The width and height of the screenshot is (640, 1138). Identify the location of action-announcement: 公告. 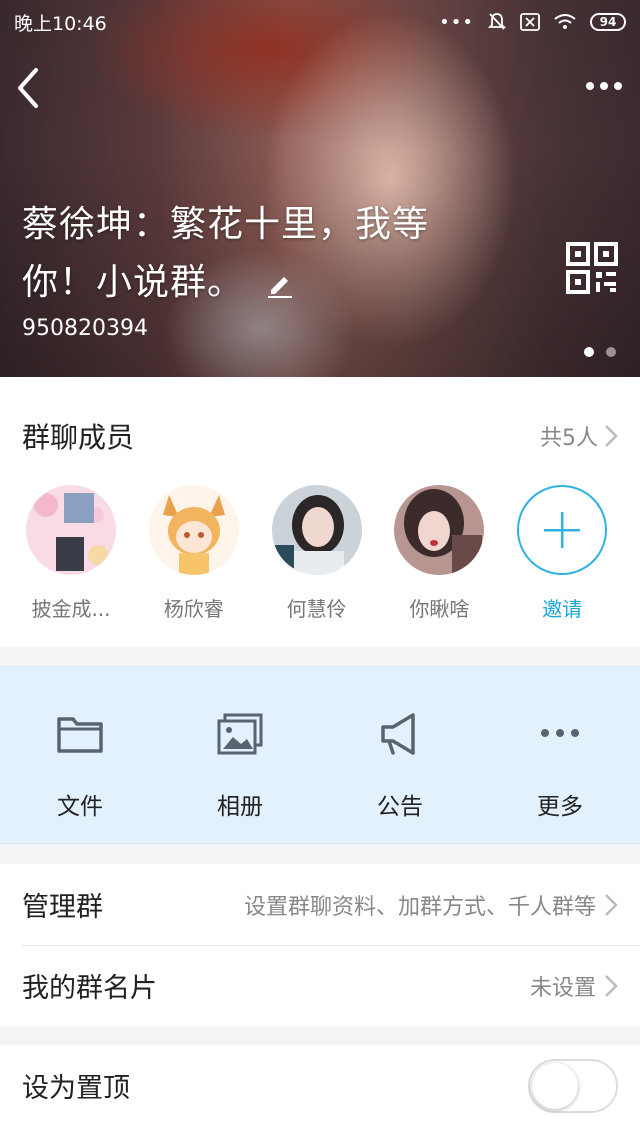
(400, 755).